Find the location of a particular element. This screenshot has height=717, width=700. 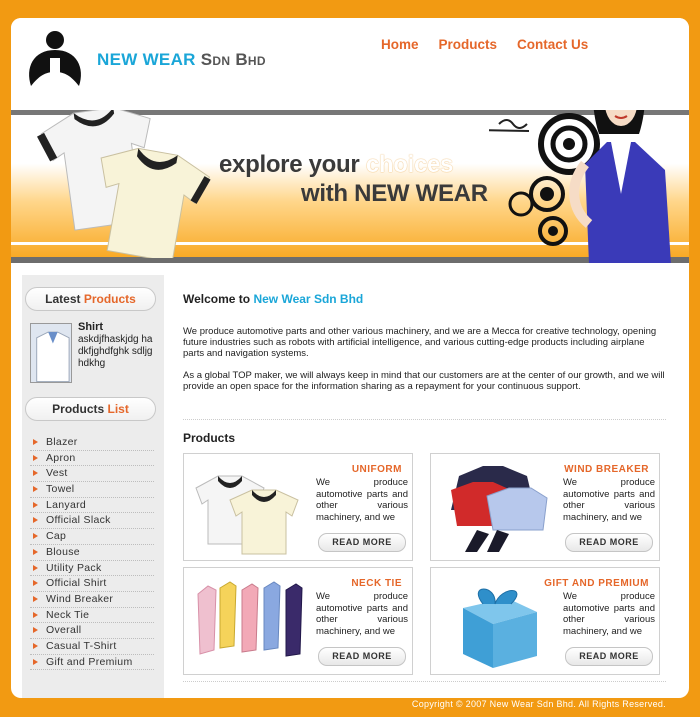

products-list-heading: Products List is located at coordinates (90, 409).